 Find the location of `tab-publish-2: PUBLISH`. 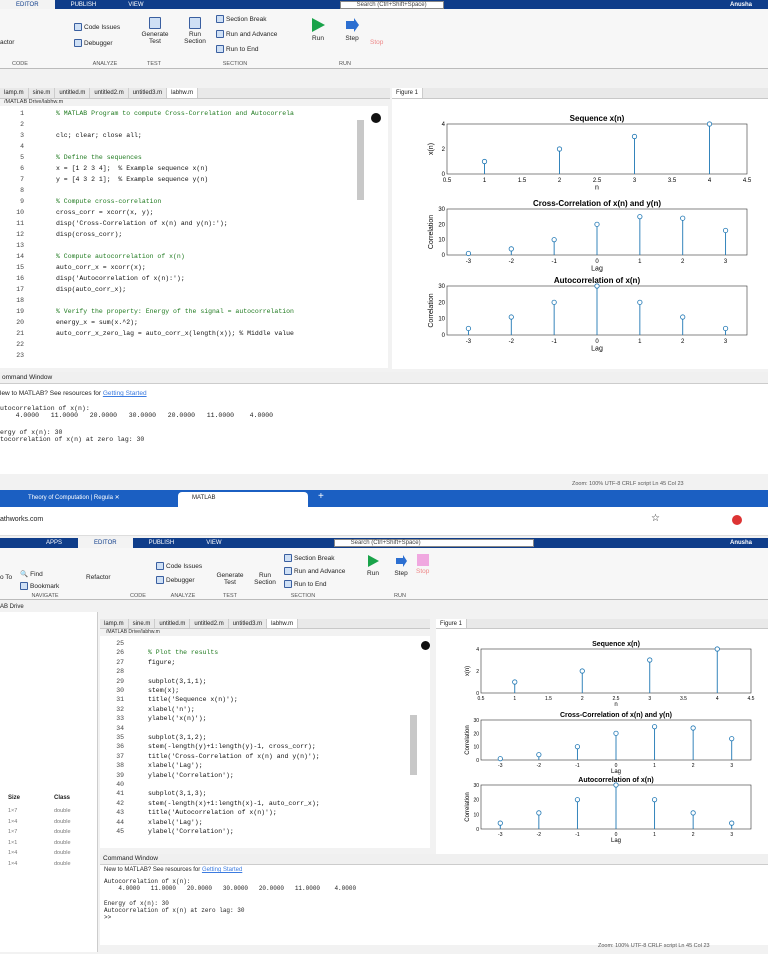

tab-publish-2: PUBLISH is located at coordinates (162, 543).